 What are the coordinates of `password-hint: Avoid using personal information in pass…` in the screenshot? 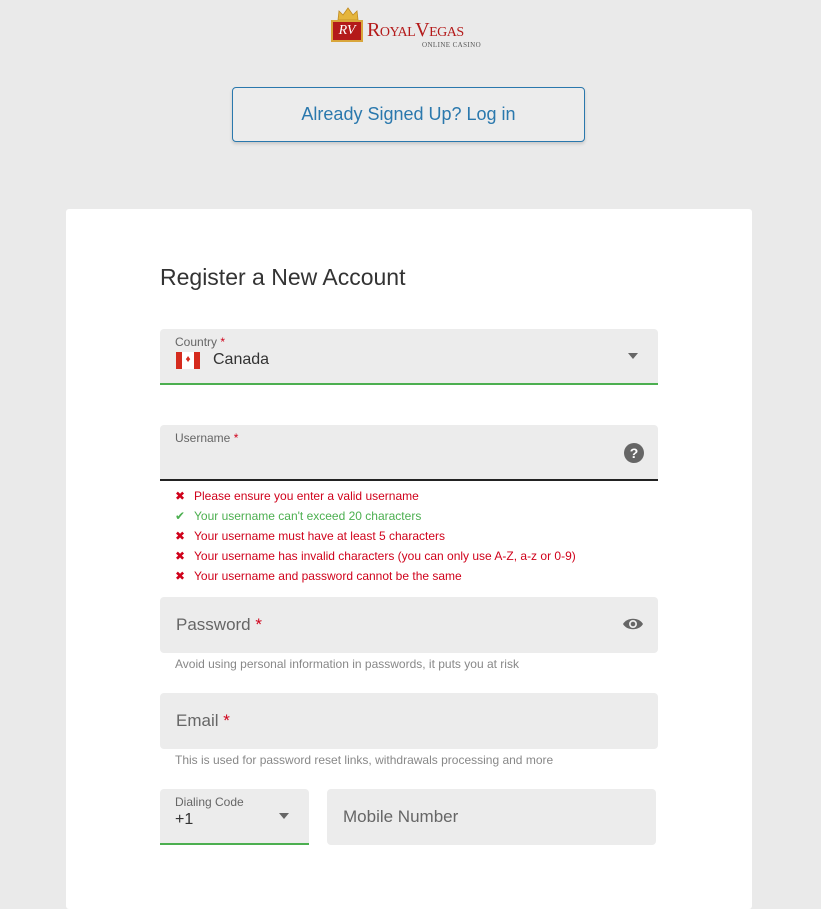 It's located at (347, 664).